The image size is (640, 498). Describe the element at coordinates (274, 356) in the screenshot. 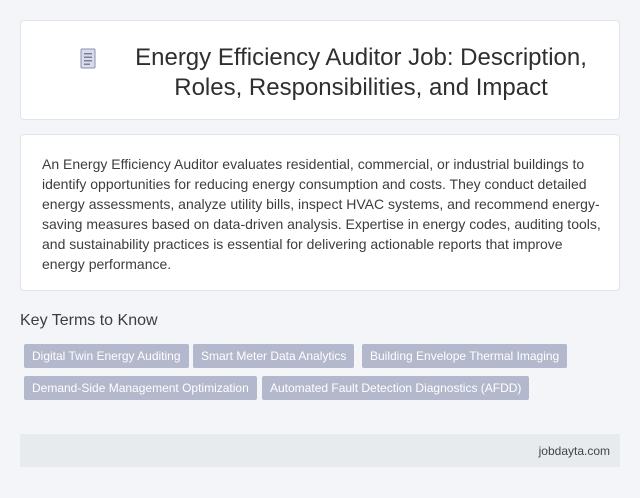

I see `key-term-tag: Smart Meter Data Analytics` at that location.